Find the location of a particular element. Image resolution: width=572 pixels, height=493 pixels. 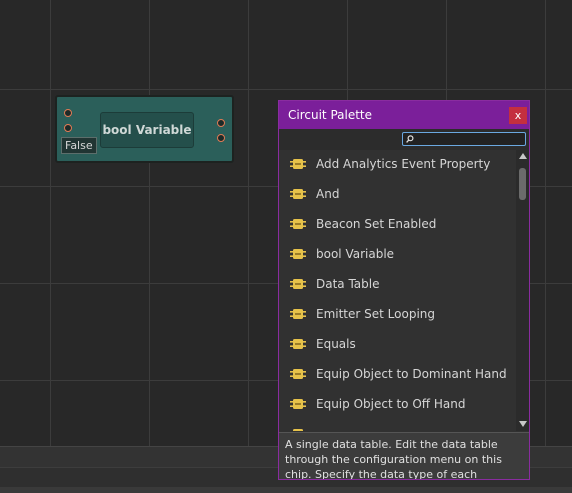

scroll-up-arrow-icon is located at coordinates (523, 156).